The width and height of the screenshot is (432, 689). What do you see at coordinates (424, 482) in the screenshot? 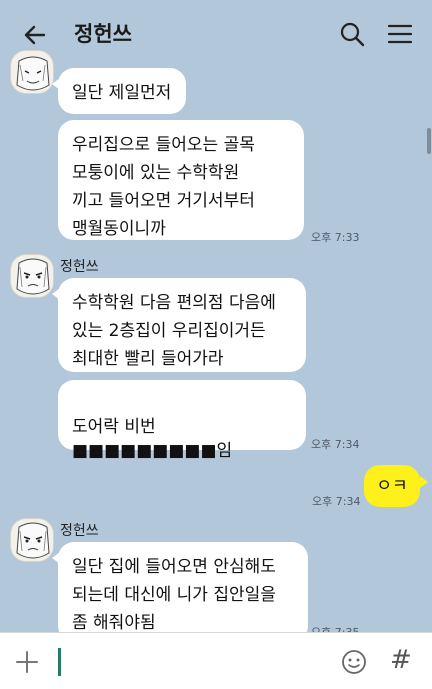
I see `bubble-tail` at bounding box center [424, 482].